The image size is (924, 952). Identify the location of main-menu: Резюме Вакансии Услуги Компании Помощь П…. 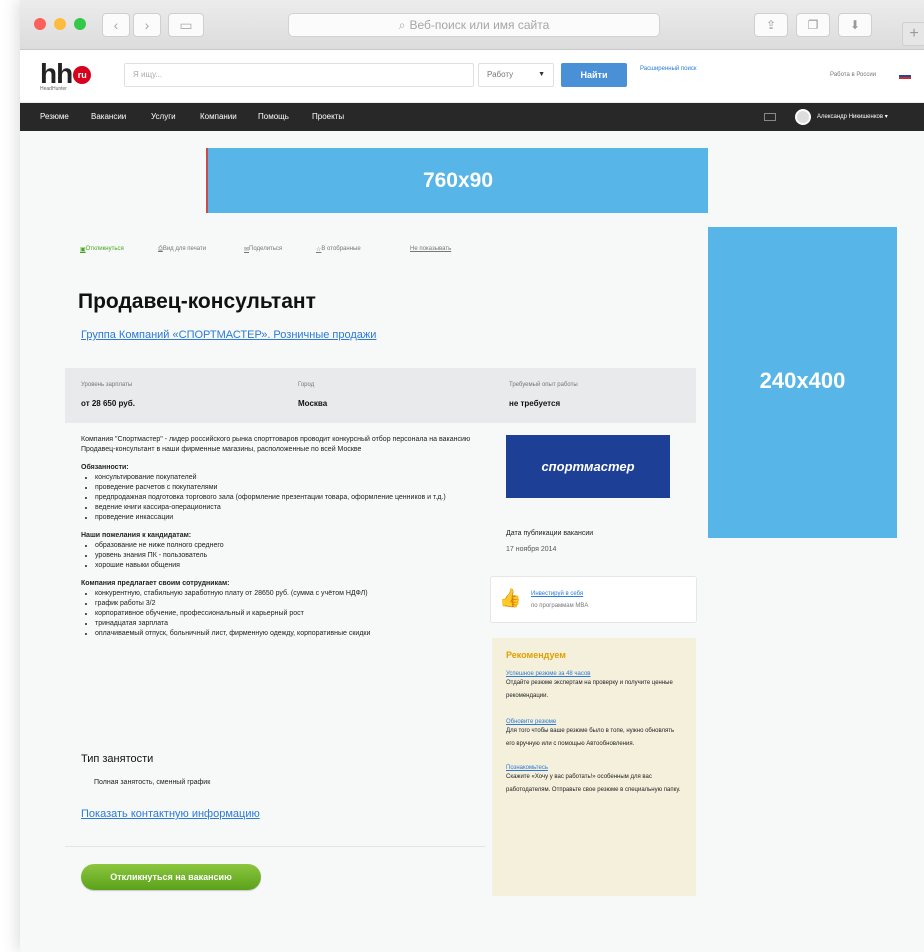
(472, 117).